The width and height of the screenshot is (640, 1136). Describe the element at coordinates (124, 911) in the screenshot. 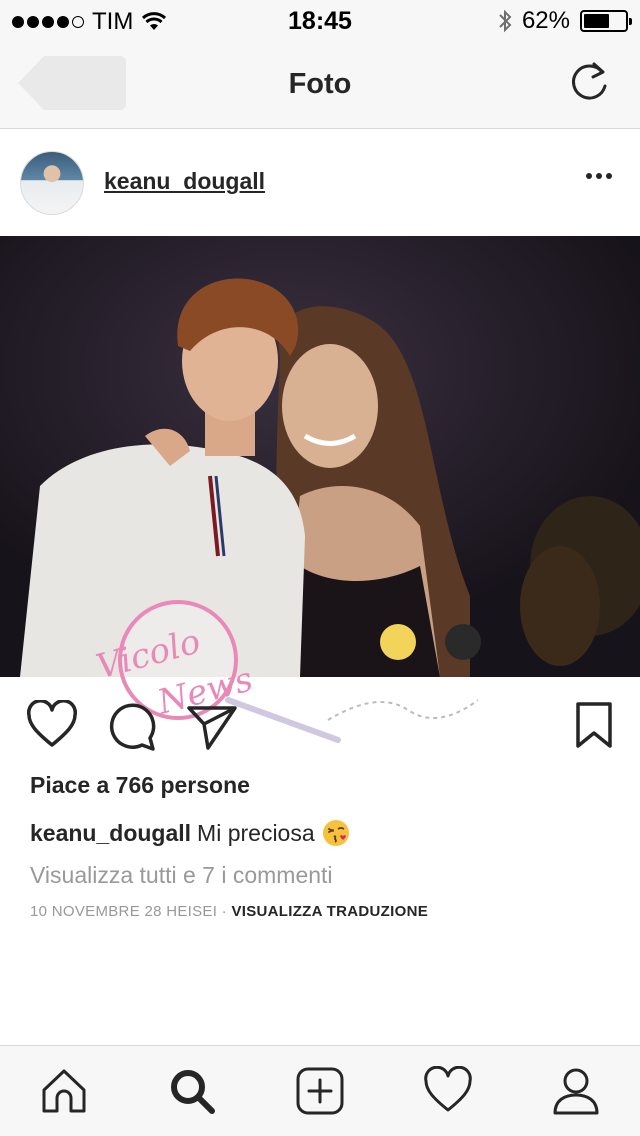

I see `post-date: 10 NOVEMBRE 28 HEISEI` at that location.